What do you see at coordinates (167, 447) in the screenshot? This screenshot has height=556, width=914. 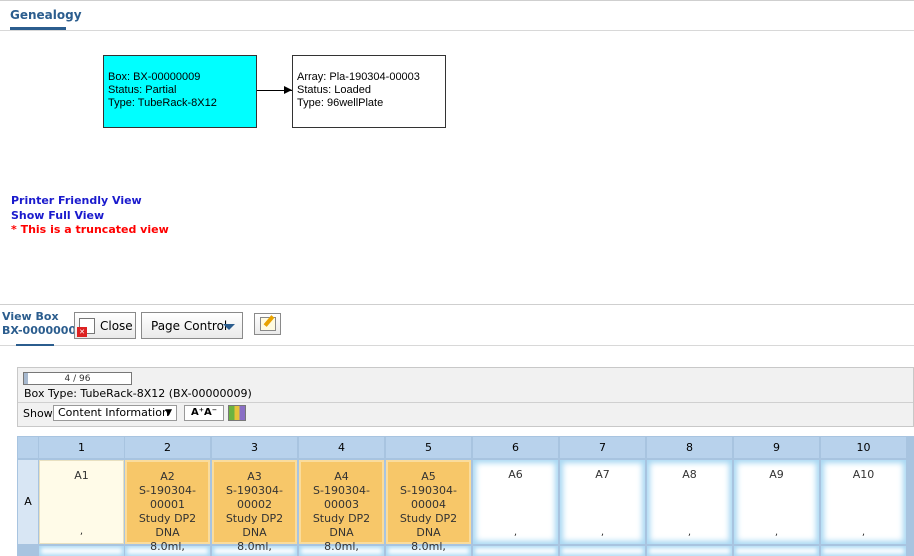 I see `column-header-2: 2` at bounding box center [167, 447].